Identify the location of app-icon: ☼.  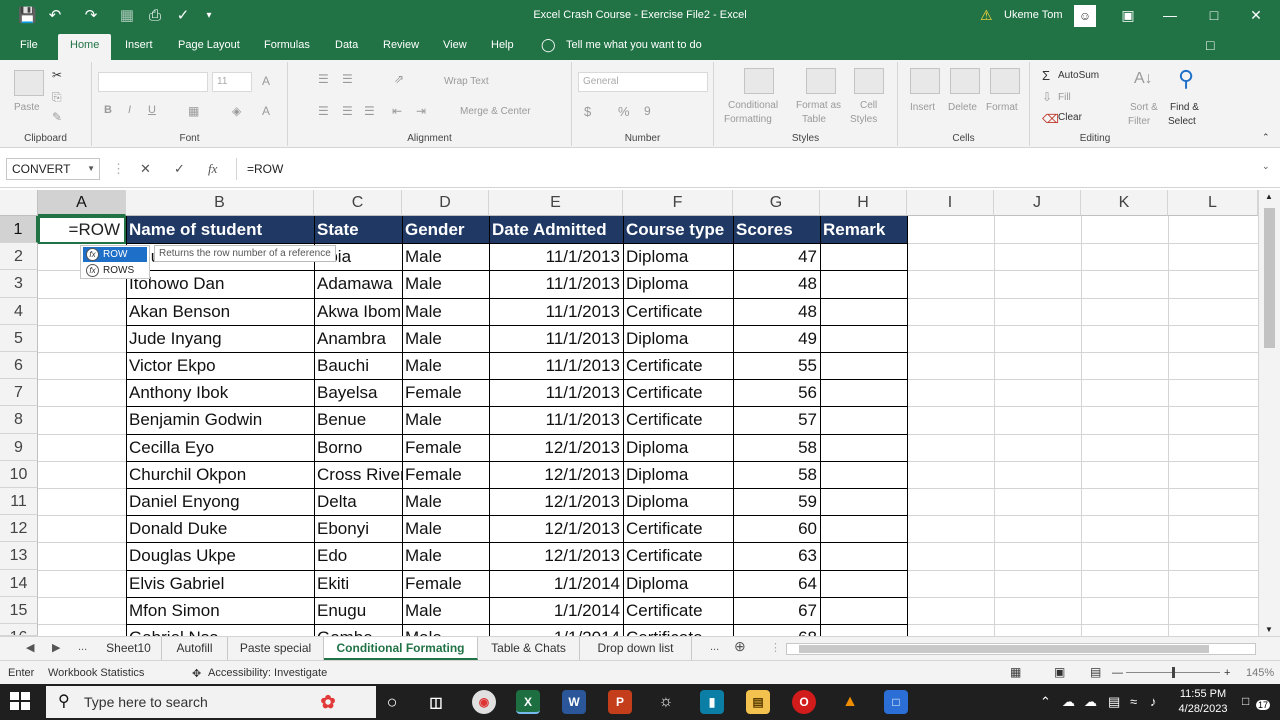
(666, 702).